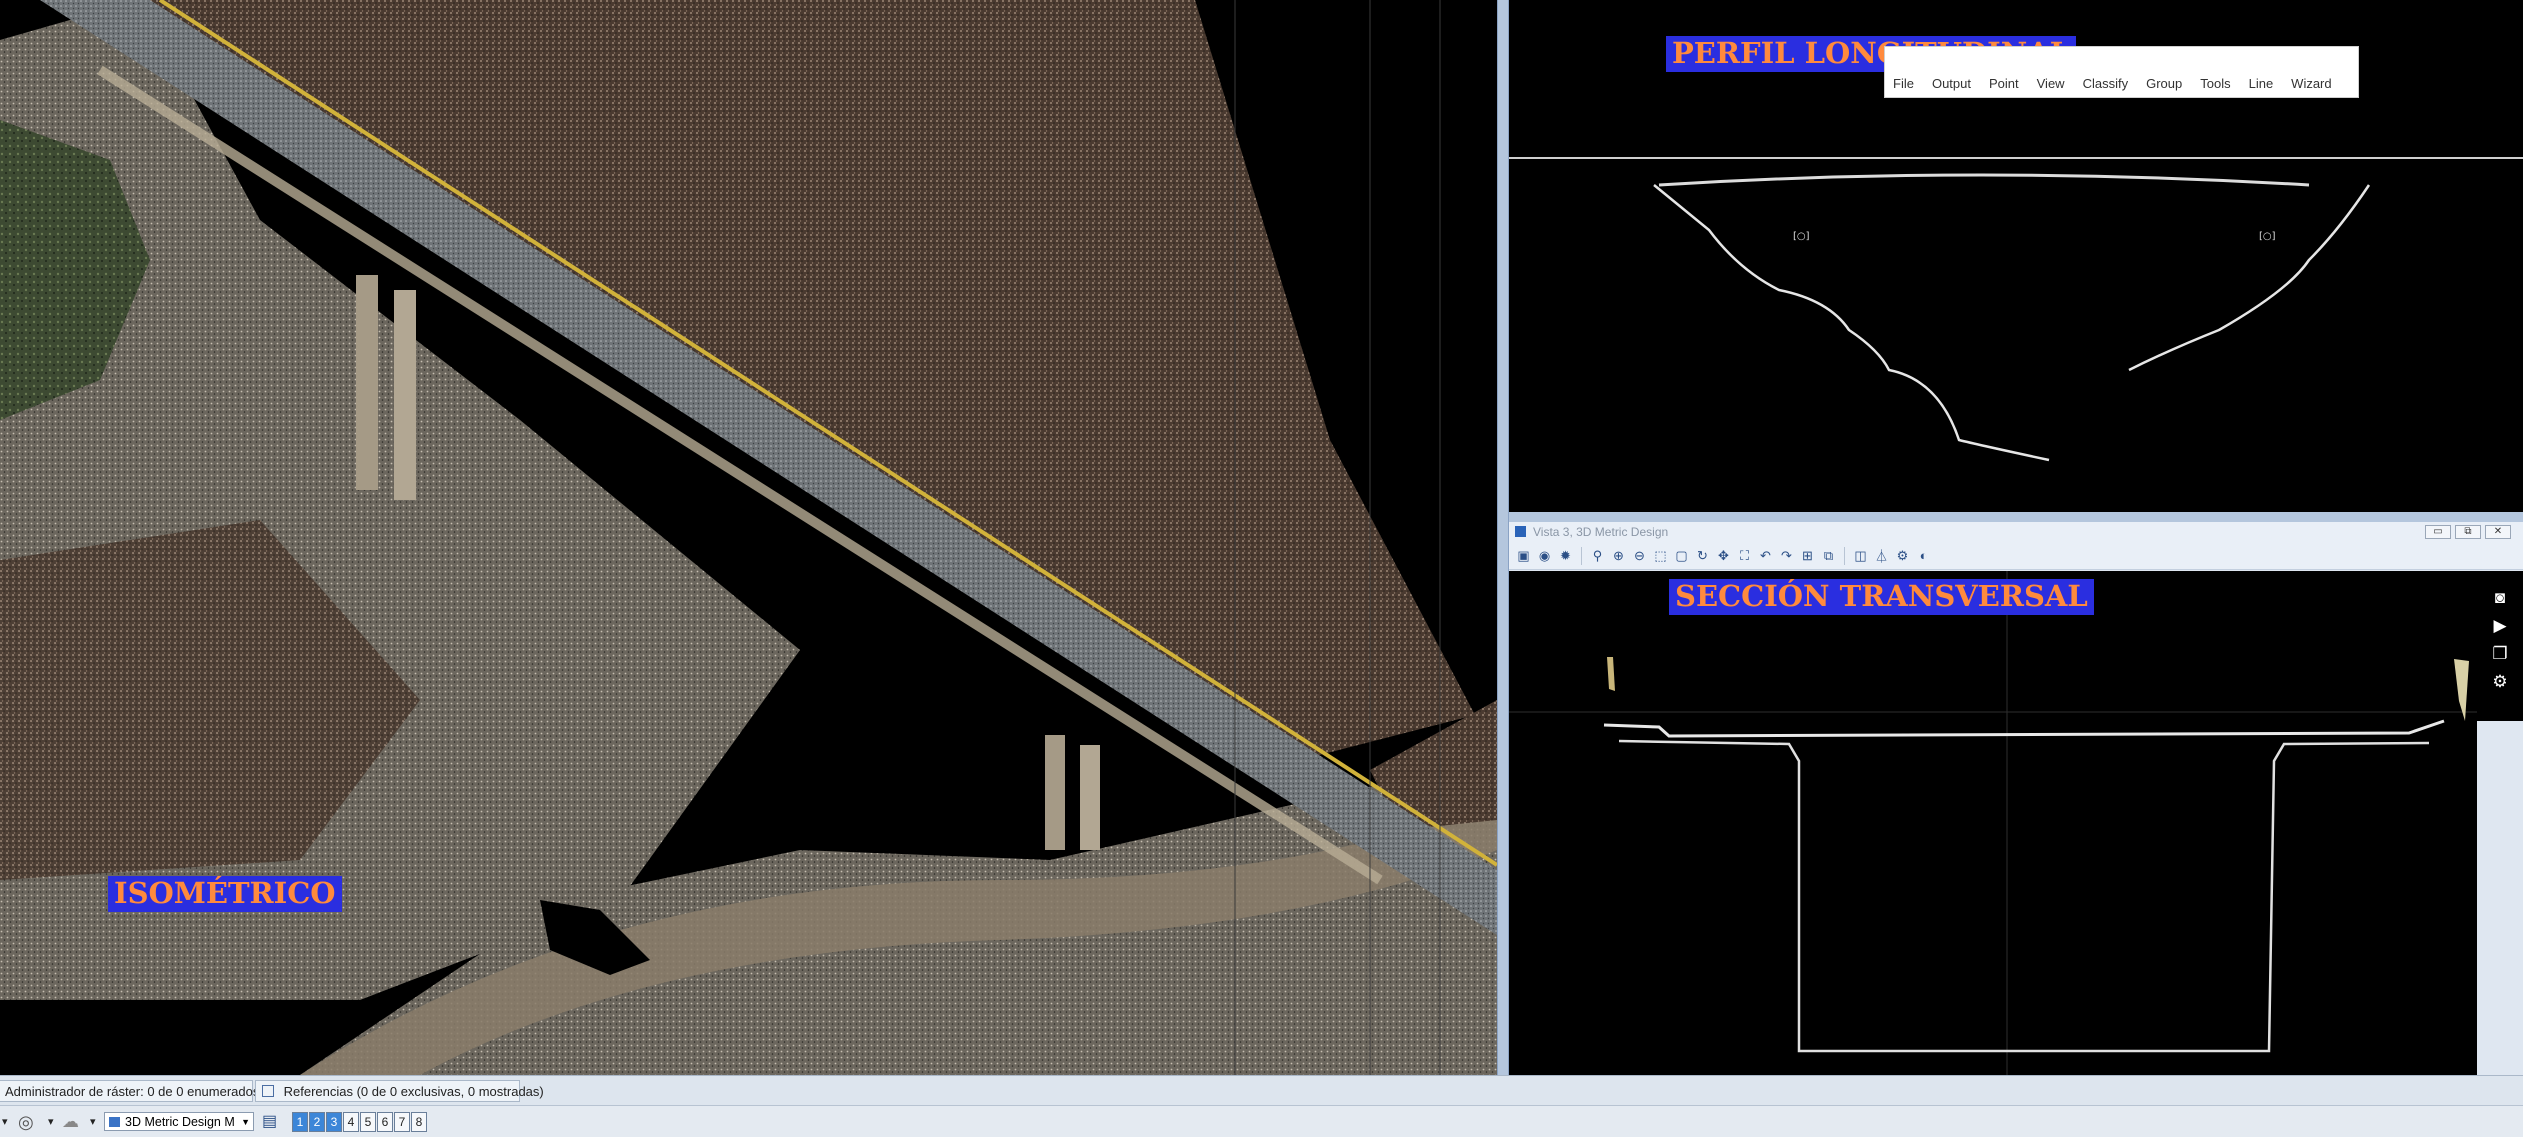 Image resolution: width=2523 pixels, height=1137 pixels. Describe the element at coordinates (1055, 792) in the screenshot. I see `pier-2a` at that location.